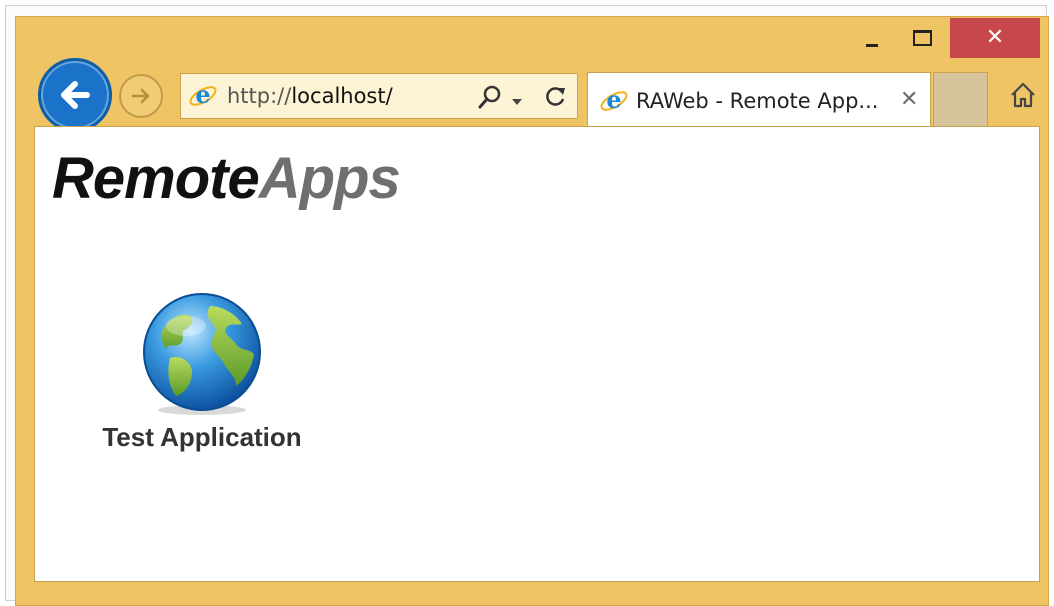 The height and width of the screenshot is (606, 1054). I want to click on page-title: RemoteApps, so click(226, 179).